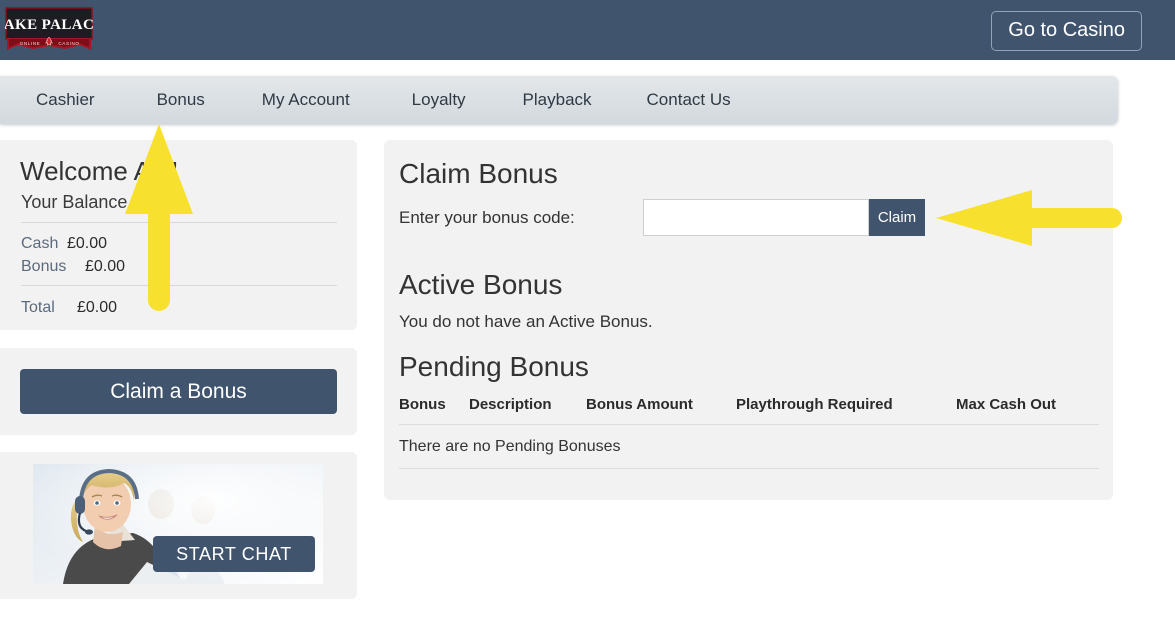  Describe the element at coordinates (40, 243) in the screenshot. I see `balance-label-cash: Cash` at that location.